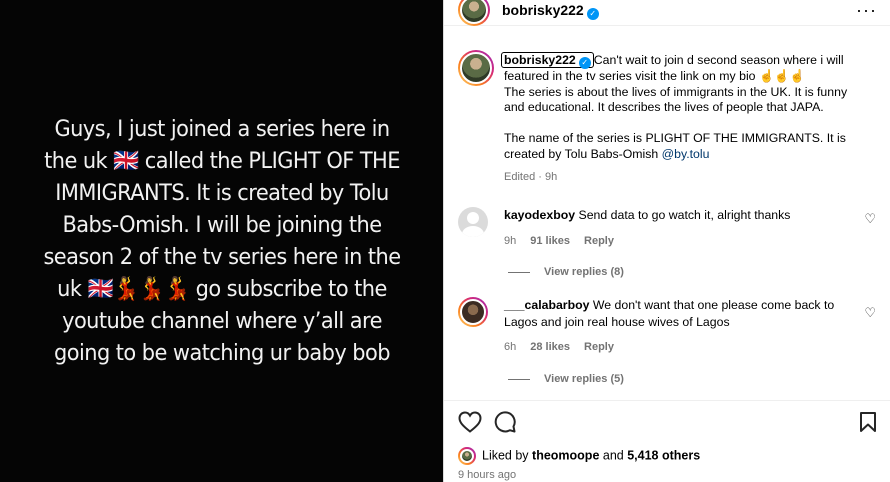 Image resolution: width=890 pixels, height=482 pixels. Describe the element at coordinates (487, 475) in the screenshot. I see `post-time: 9 hours ago` at that location.